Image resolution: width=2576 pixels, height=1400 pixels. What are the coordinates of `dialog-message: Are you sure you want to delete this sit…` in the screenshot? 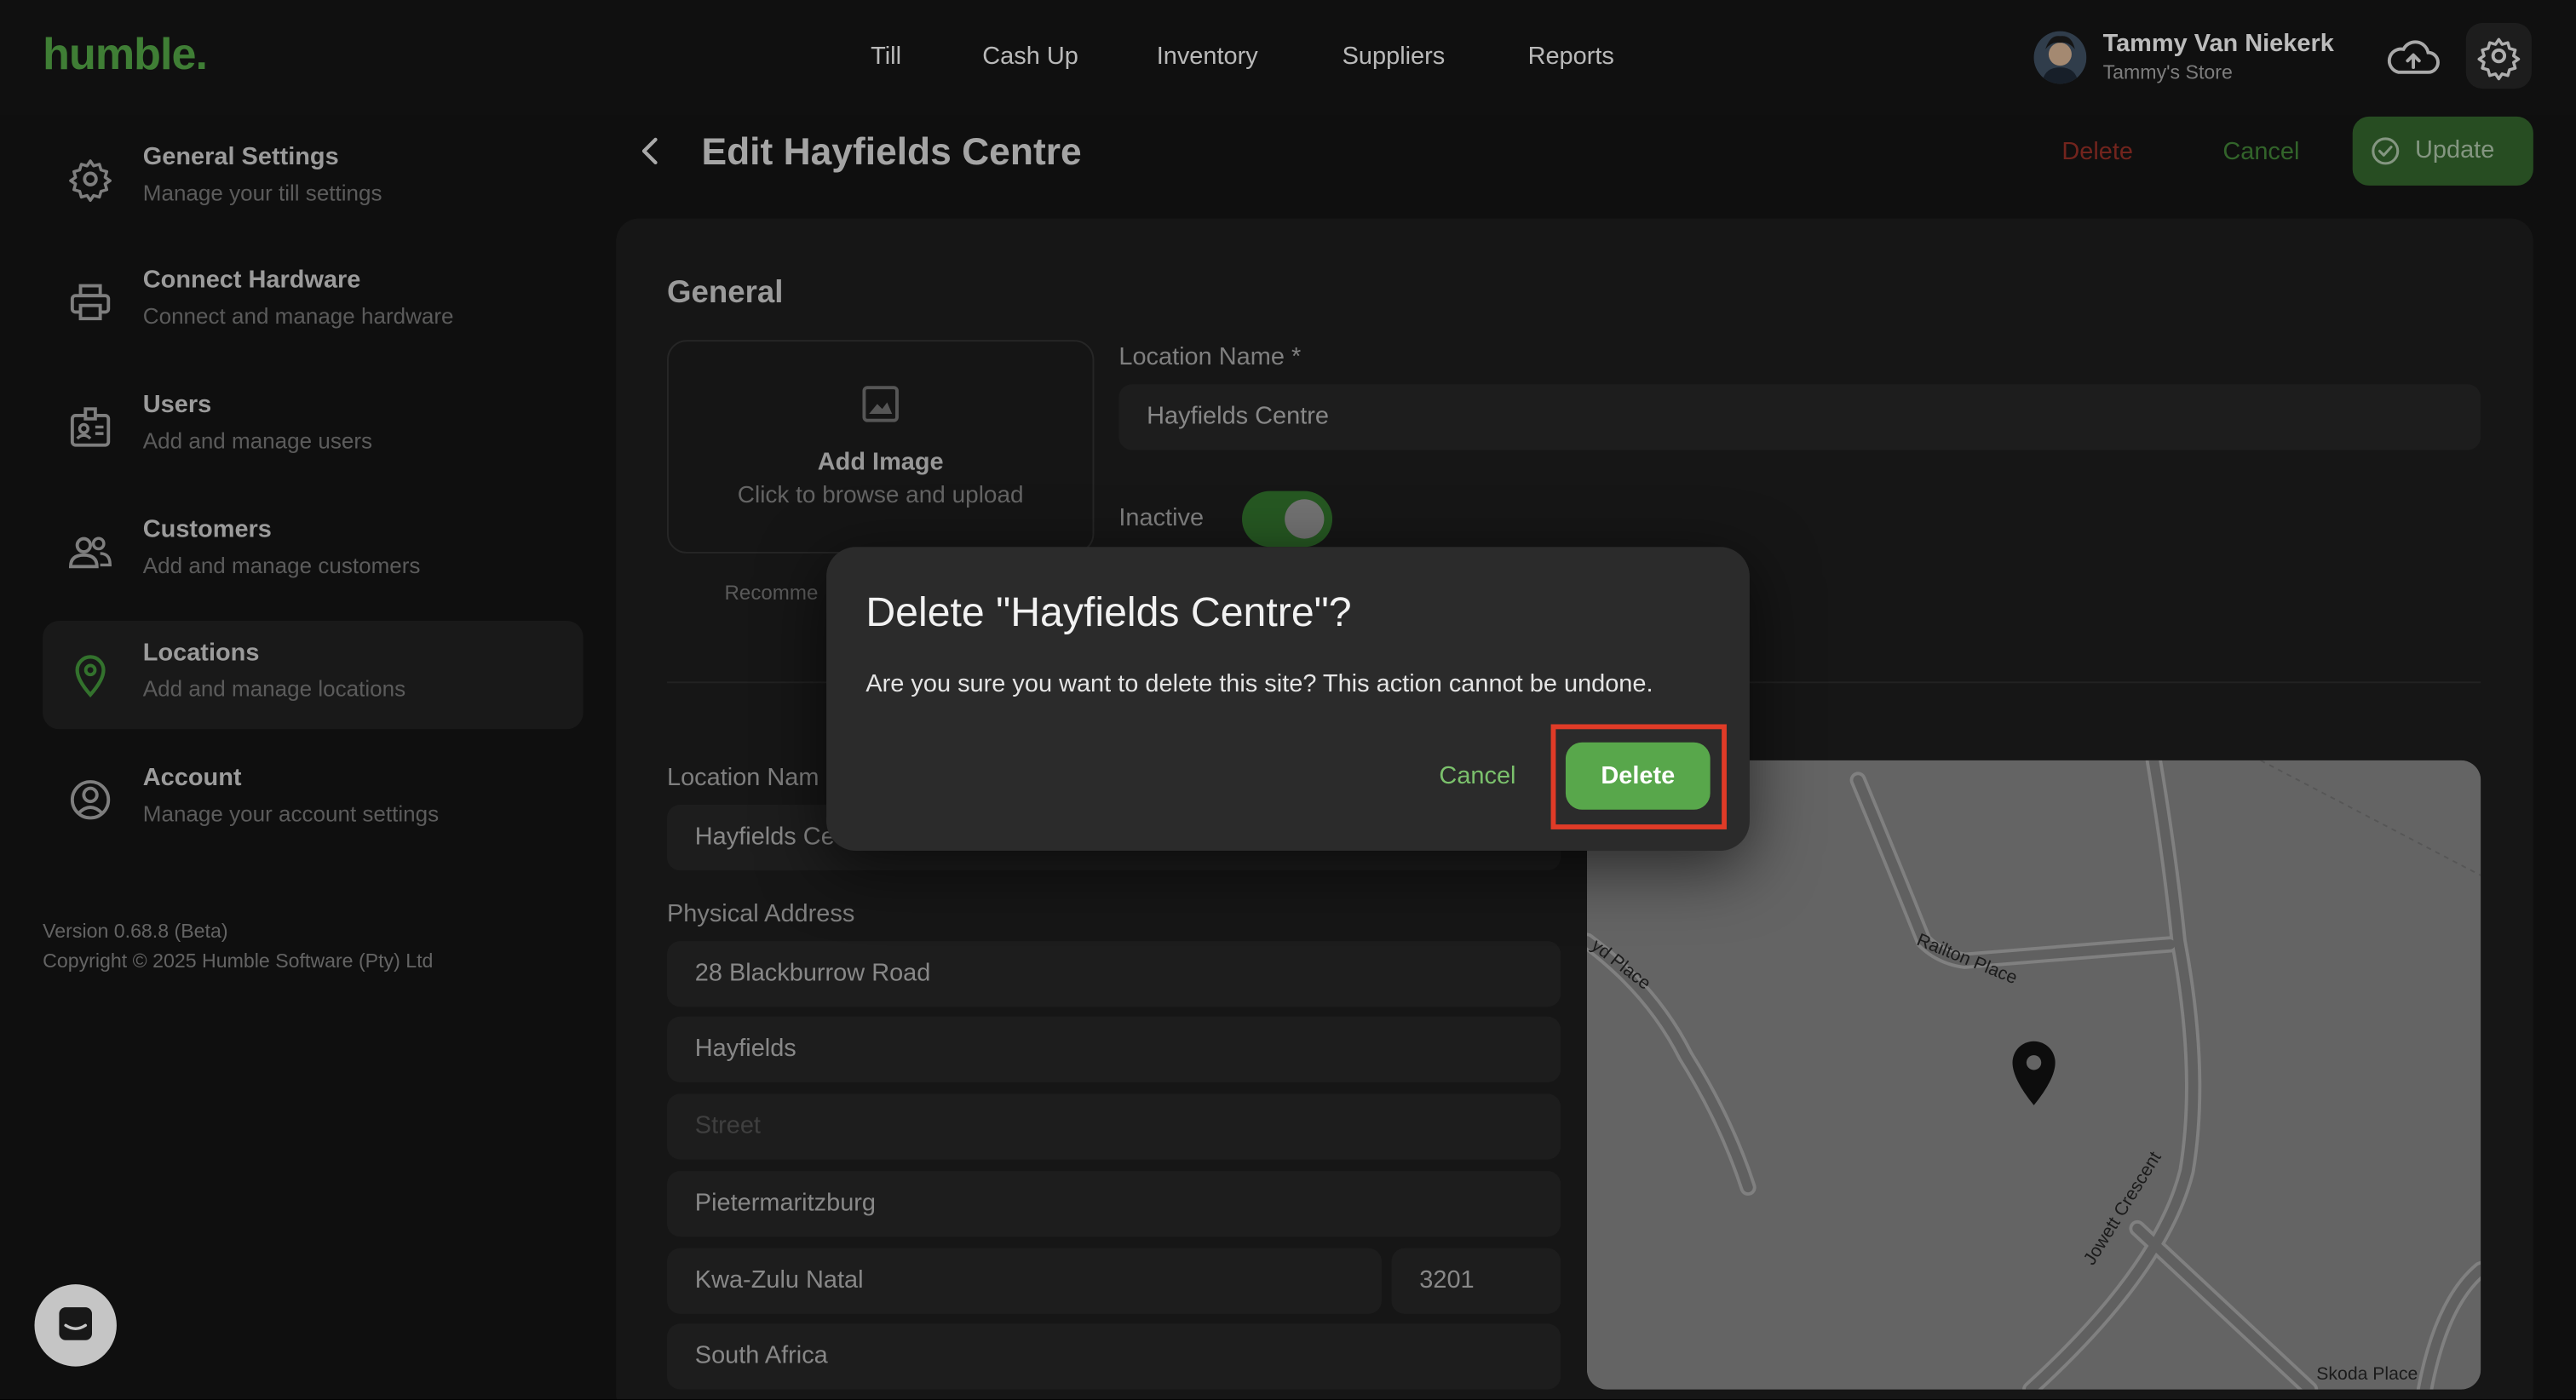 It's located at (1259, 683).